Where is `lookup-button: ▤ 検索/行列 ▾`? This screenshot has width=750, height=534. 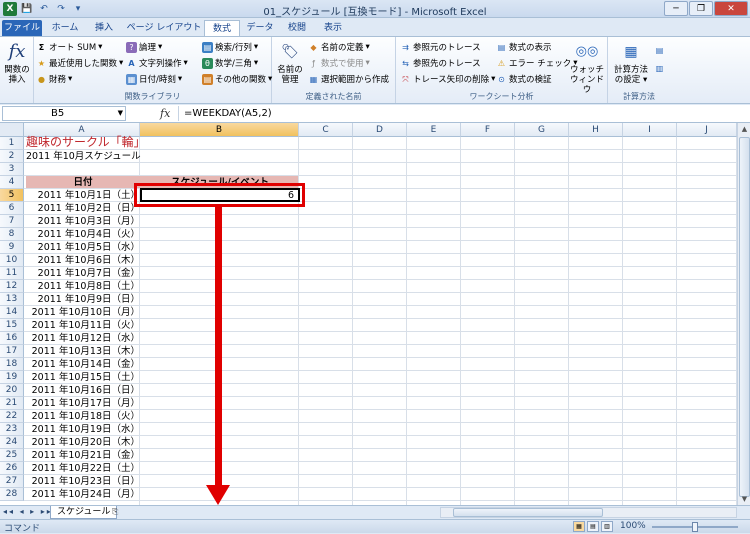
lookup-button: ▤ 検索/行列 ▾ is located at coordinates (230, 47).